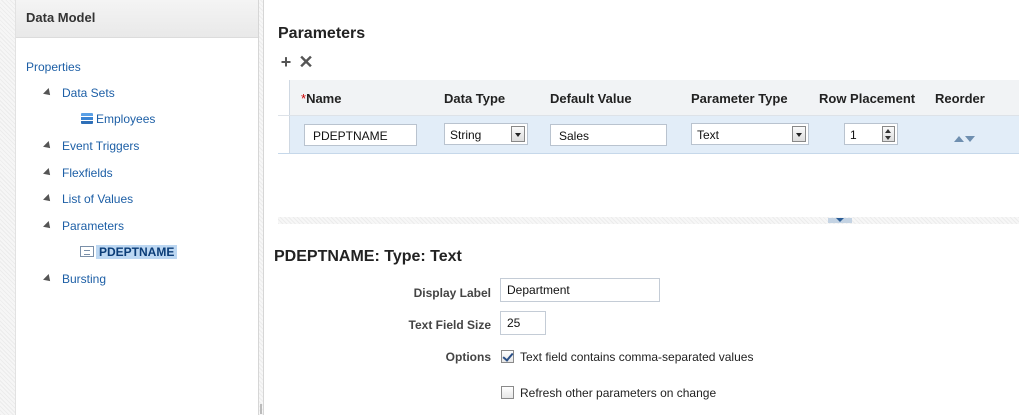  I want to click on column-header-row-placement: Row Placement, so click(867, 98).